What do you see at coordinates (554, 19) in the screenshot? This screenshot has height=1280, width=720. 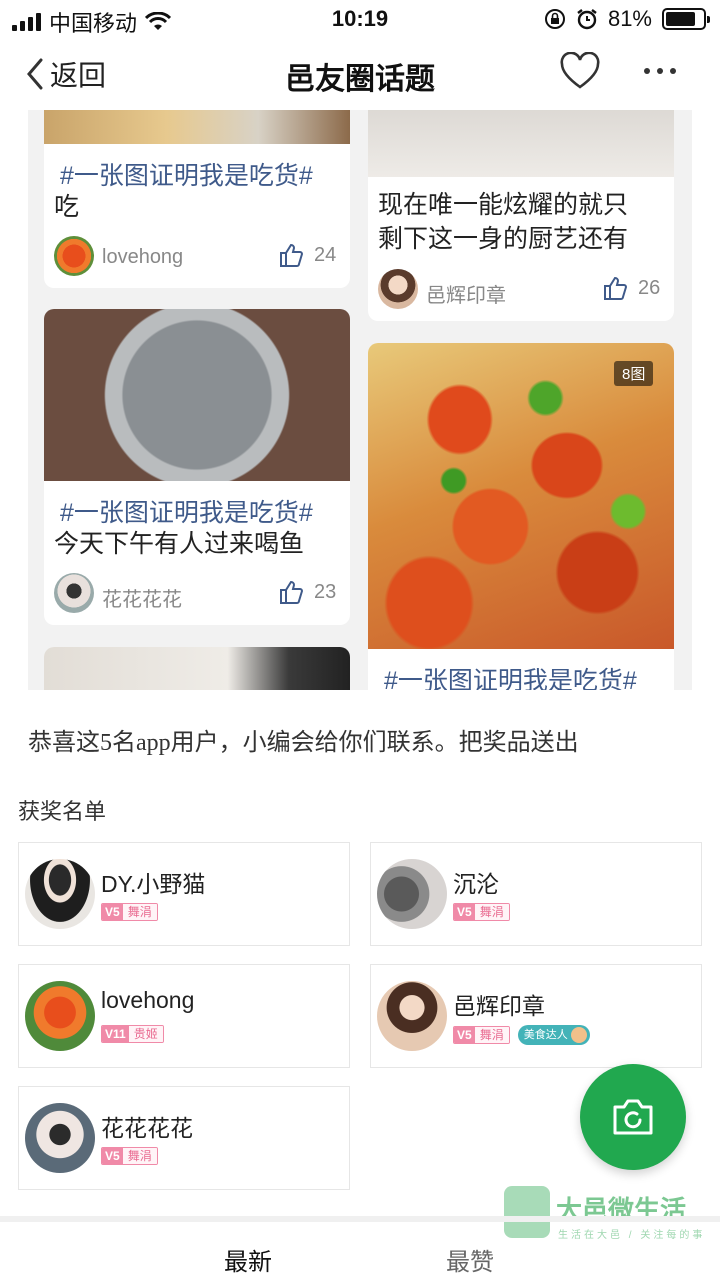 I see `rotation-lock-icon` at bounding box center [554, 19].